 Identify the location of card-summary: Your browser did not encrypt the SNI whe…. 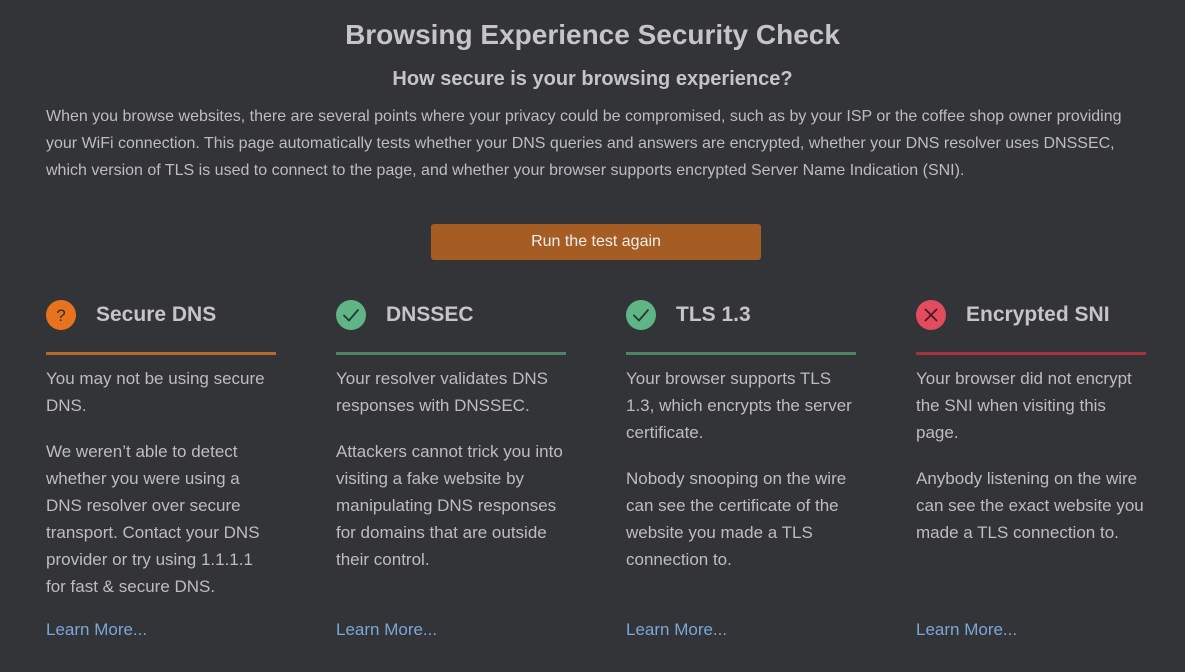
(1024, 405).